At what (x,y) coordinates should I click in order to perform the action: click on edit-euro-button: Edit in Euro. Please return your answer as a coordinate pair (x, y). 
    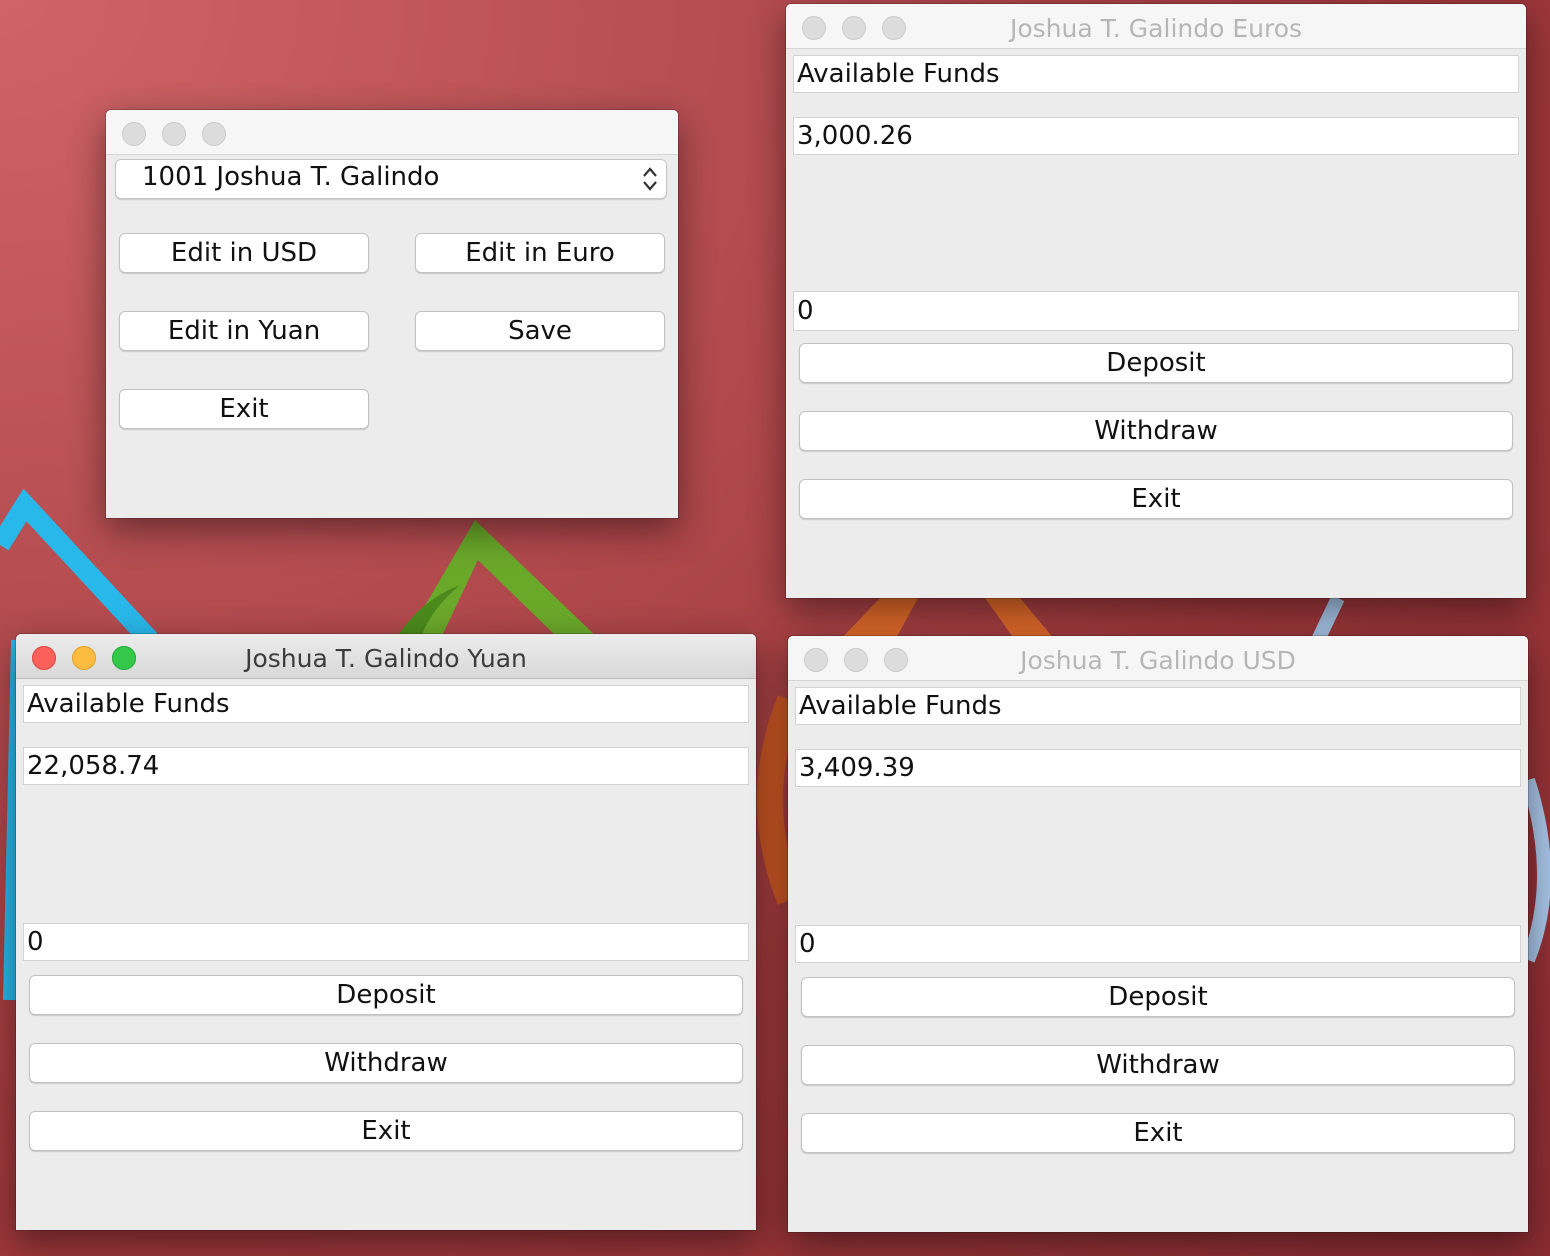
    Looking at the image, I should click on (540, 253).